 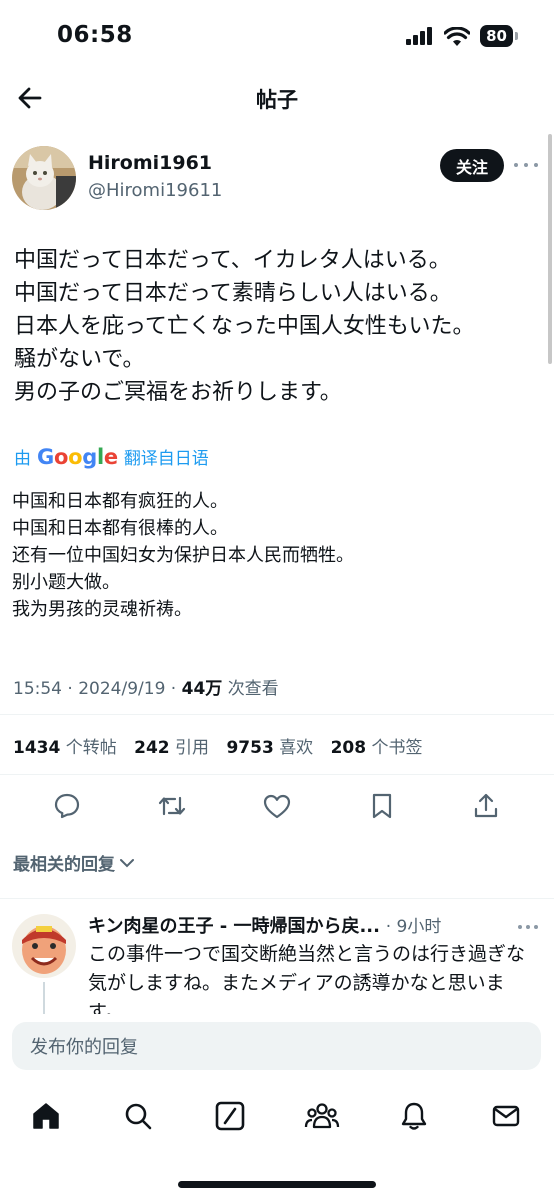 I want to click on like-icon, so click(x=277, y=806).